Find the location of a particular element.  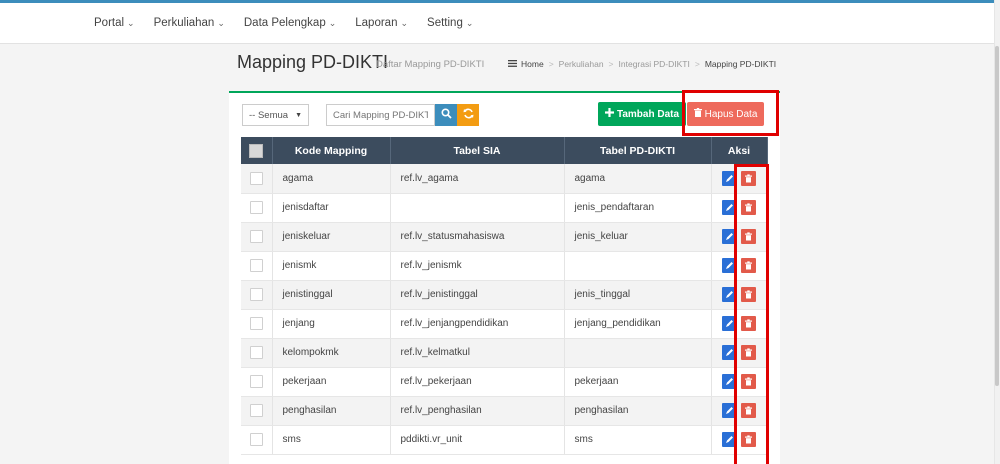

breadcrumb-integrasi: Integrasi PD-DIKTI is located at coordinates (654, 64).